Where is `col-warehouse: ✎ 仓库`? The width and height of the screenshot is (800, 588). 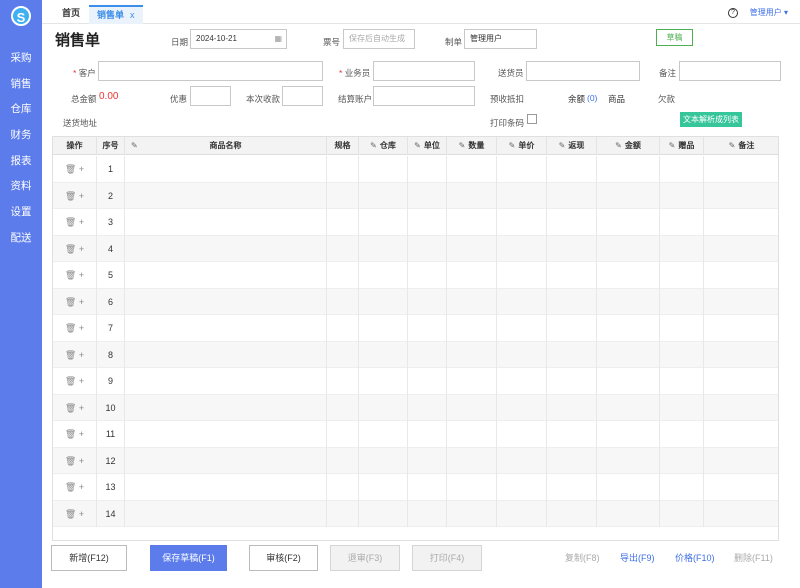 col-warehouse: ✎ 仓库 is located at coordinates (383, 146).